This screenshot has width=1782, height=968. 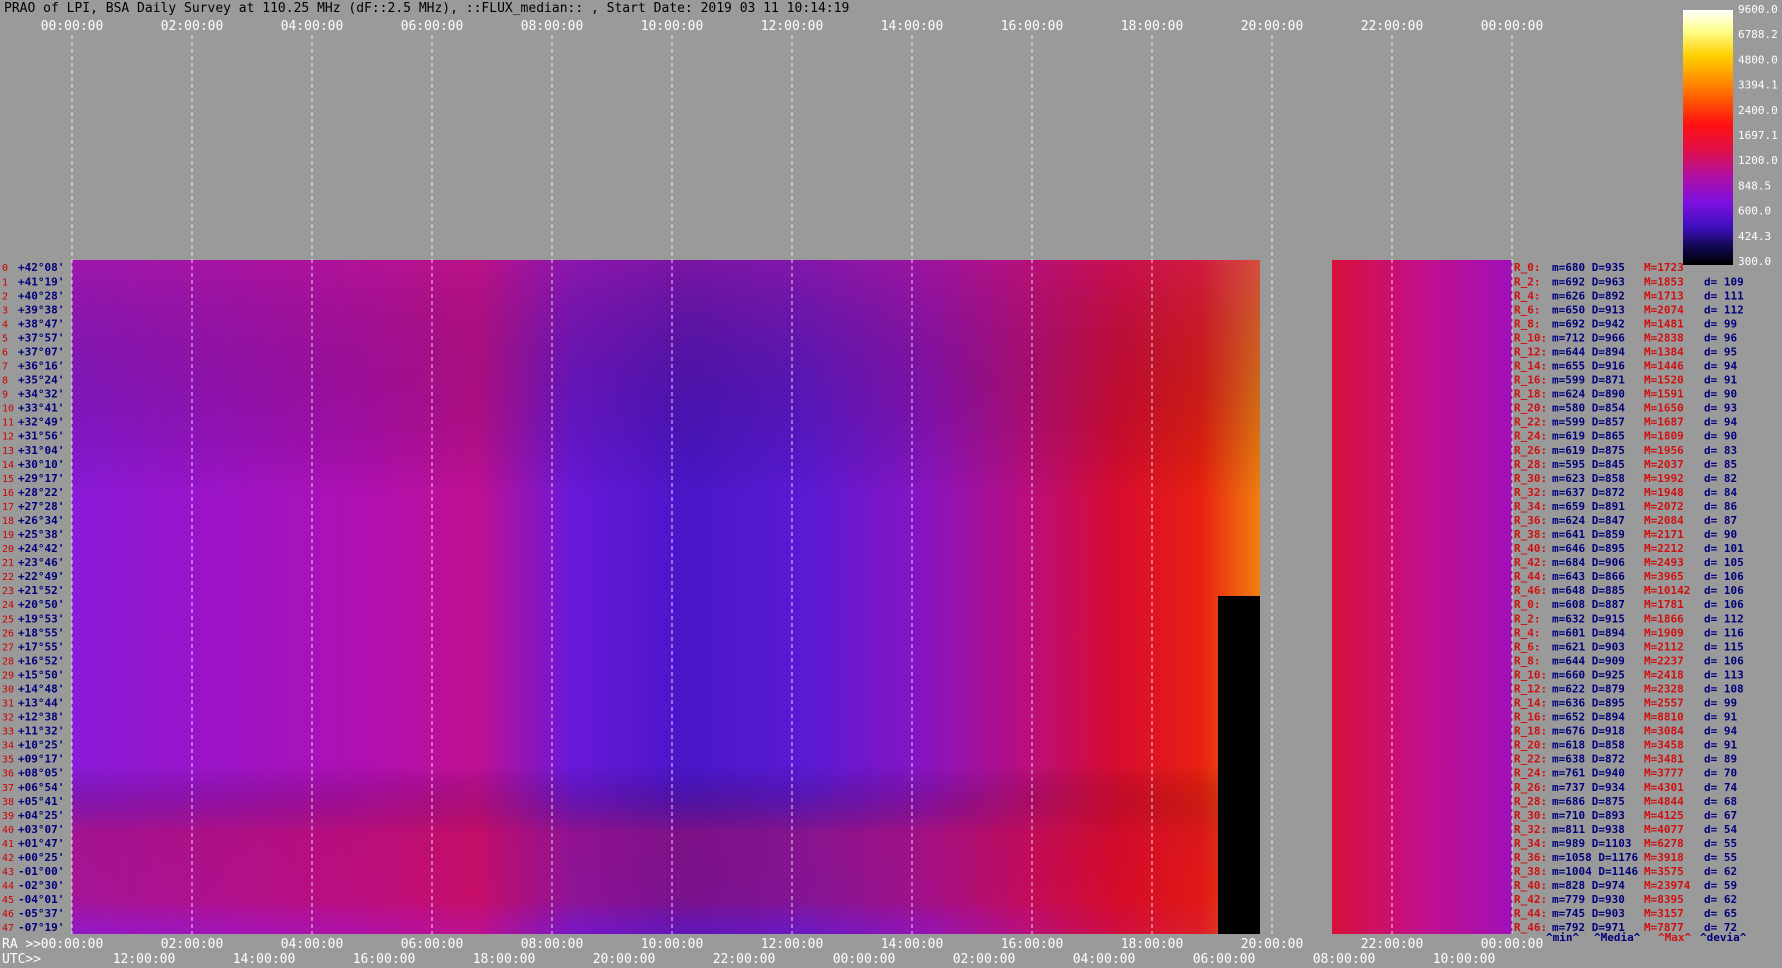 I want to click on stat-devia: d= 65, so click(x=1720, y=913).